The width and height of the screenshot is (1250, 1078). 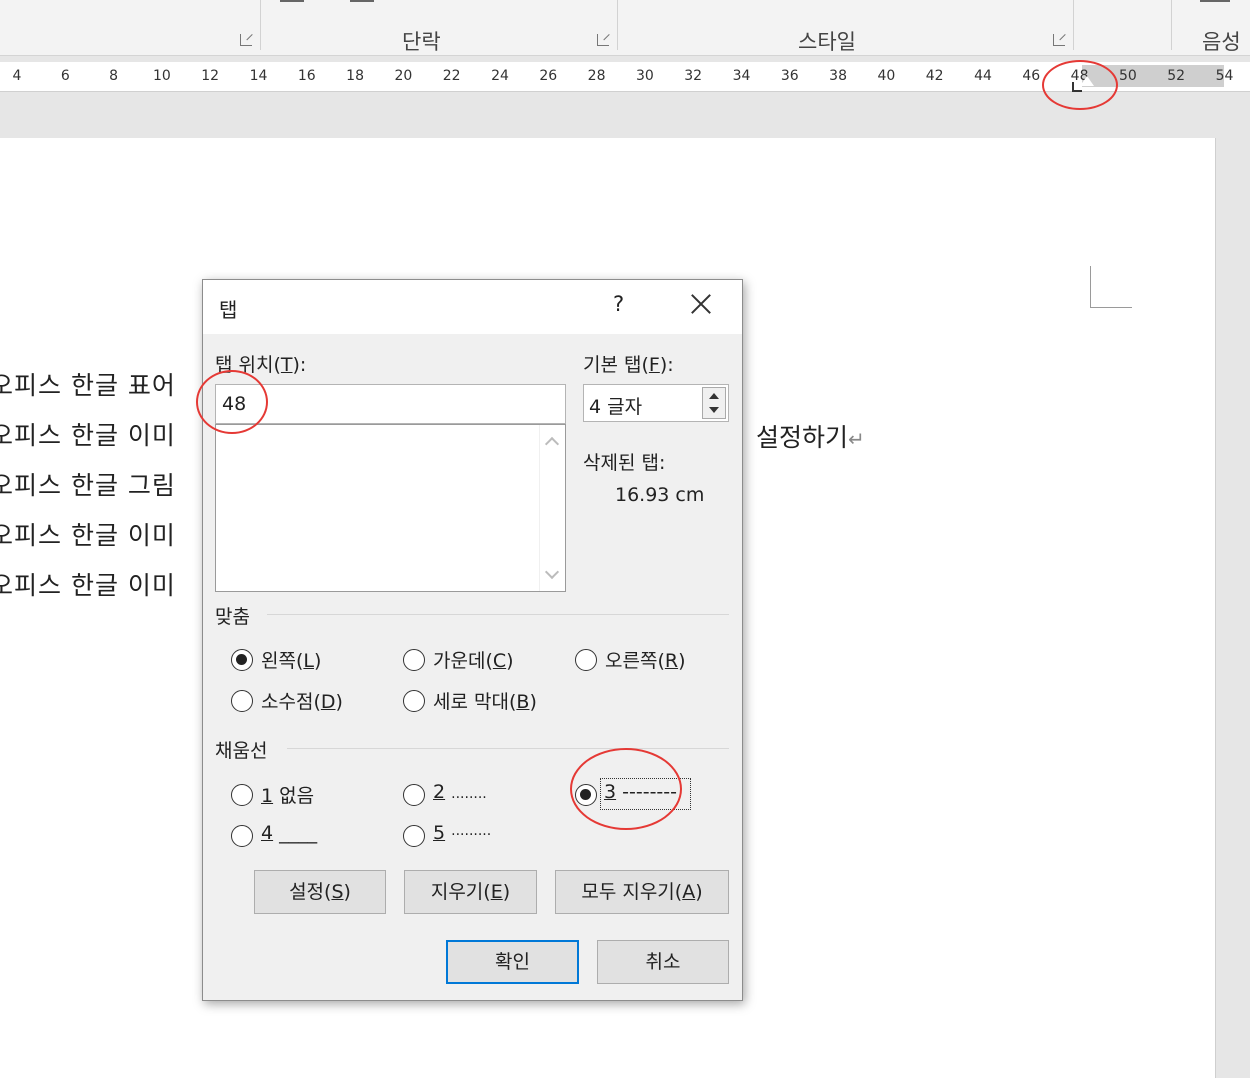 I want to click on clear-button: 지우기(E), so click(x=470, y=892).